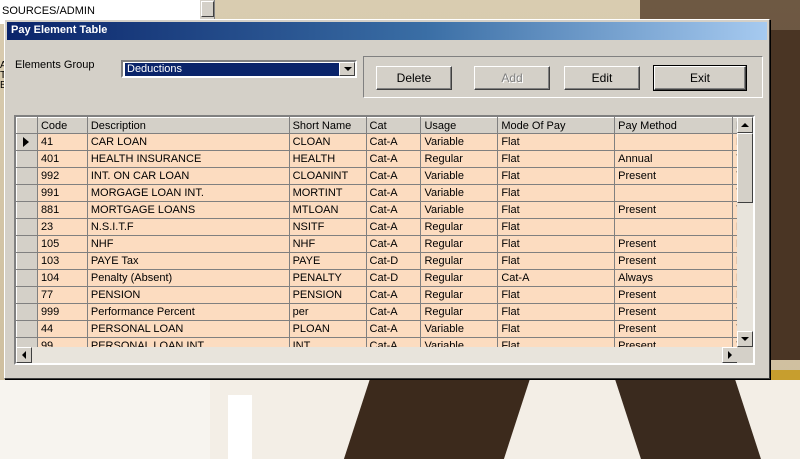 Image resolution: width=800 pixels, height=459 pixels. What do you see at coordinates (328, 176) in the screenshot?
I see `cell-short-name: CLOANINT` at bounding box center [328, 176].